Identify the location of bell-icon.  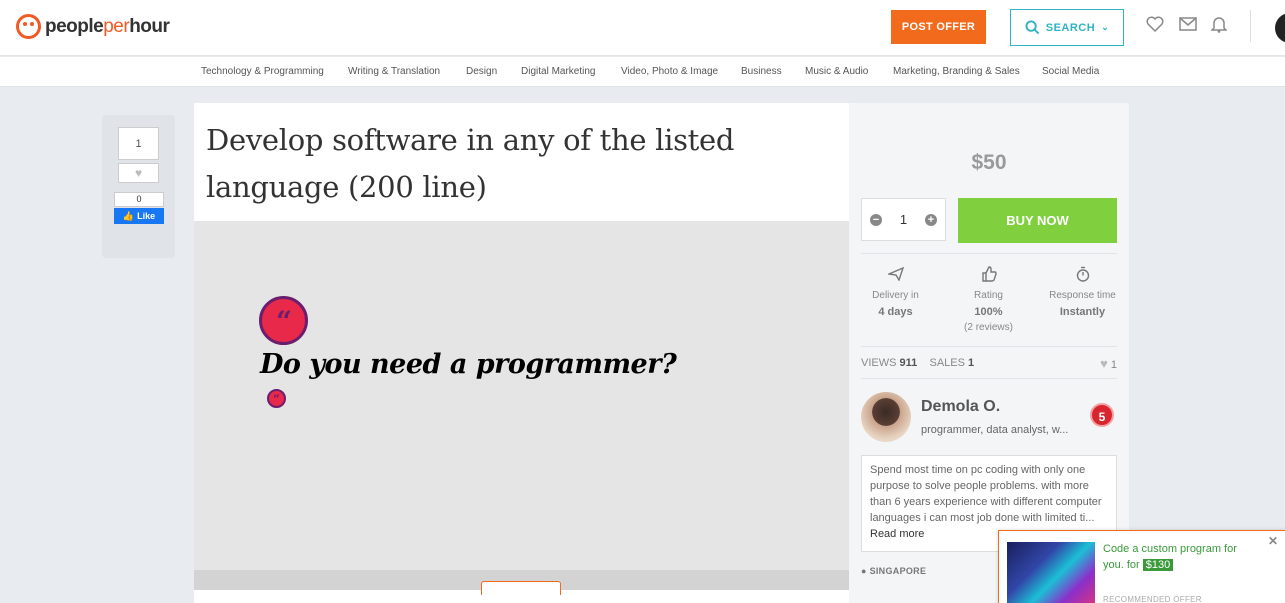
(1219, 27).